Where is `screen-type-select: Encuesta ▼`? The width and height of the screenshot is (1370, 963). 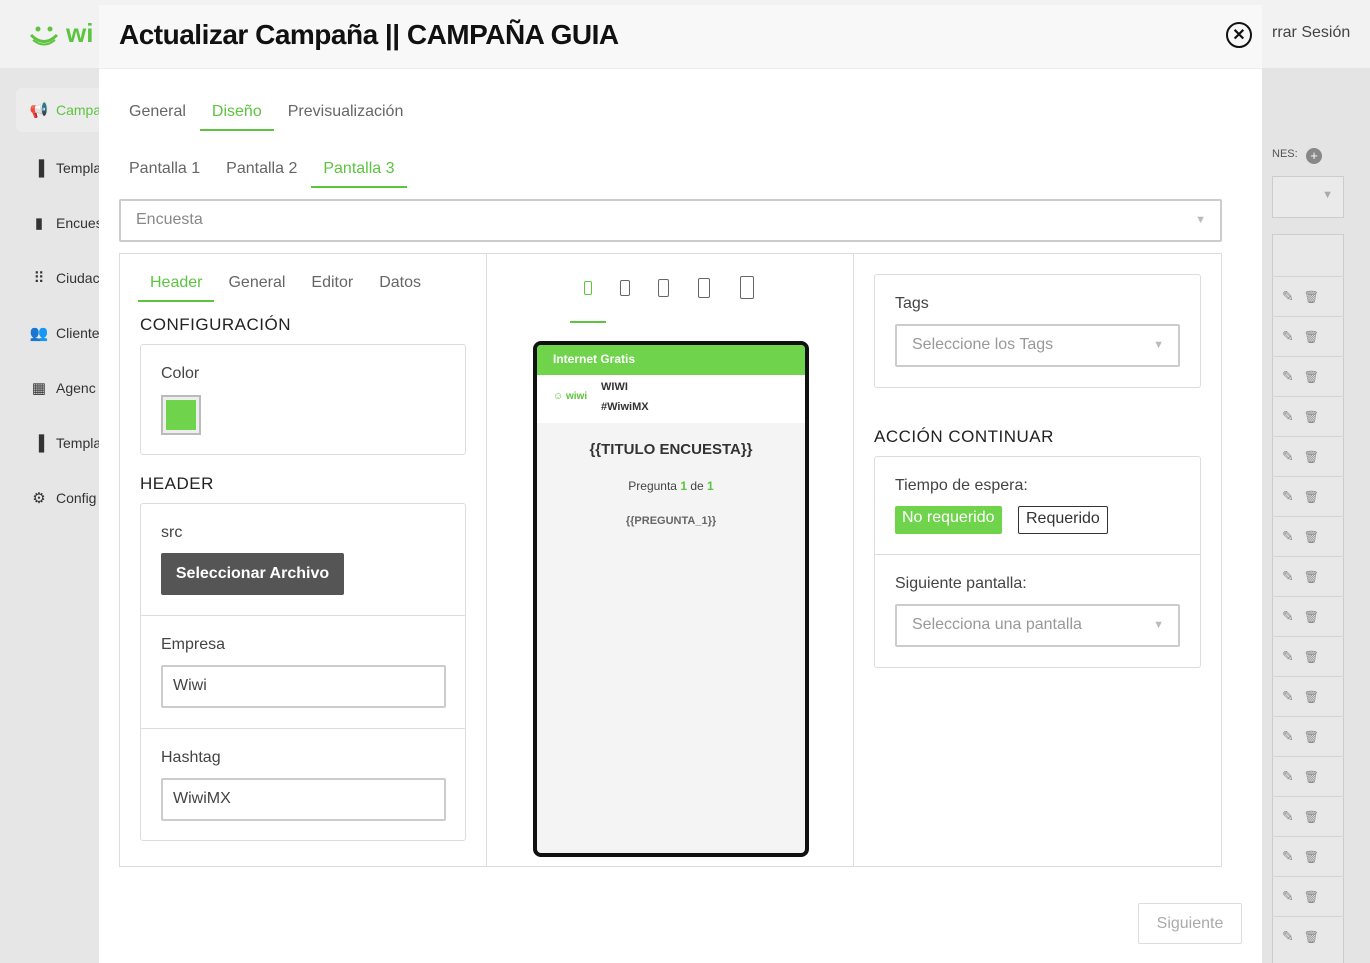
screen-type-select: Encuesta ▼ is located at coordinates (670, 220).